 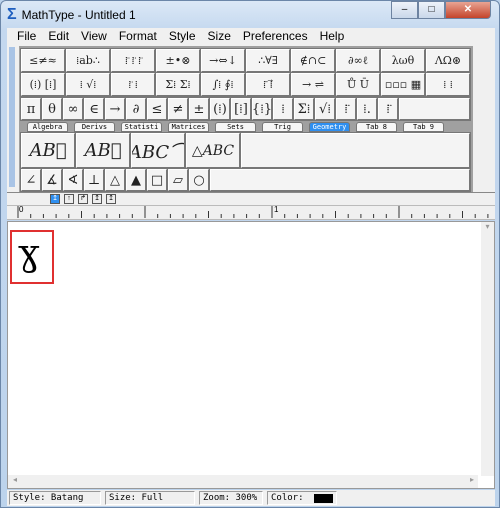 What do you see at coordinates (283, 109) in the screenshot?
I see `symbol-button: ⁞` at bounding box center [283, 109].